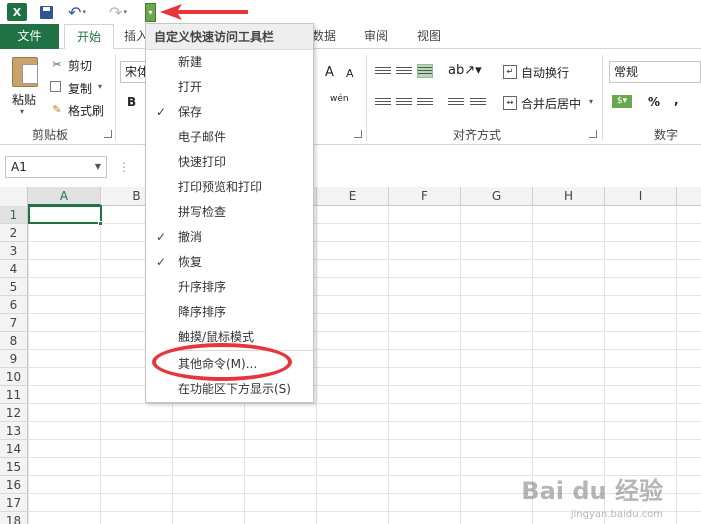 The width and height of the screenshot is (701, 524). What do you see at coordinates (14, 215) in the screenshot?
I see `row-header: 1` at bounding box center [14, 215].